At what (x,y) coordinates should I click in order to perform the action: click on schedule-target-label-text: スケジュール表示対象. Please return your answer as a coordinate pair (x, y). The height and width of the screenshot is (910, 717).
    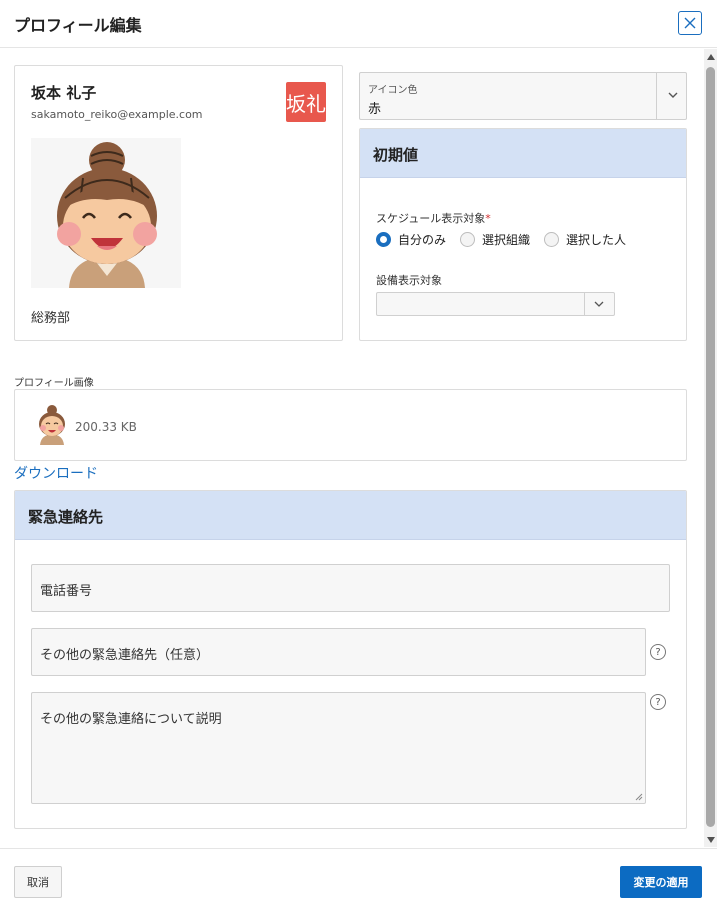
    Looking at the image, I should click on (431, 218).